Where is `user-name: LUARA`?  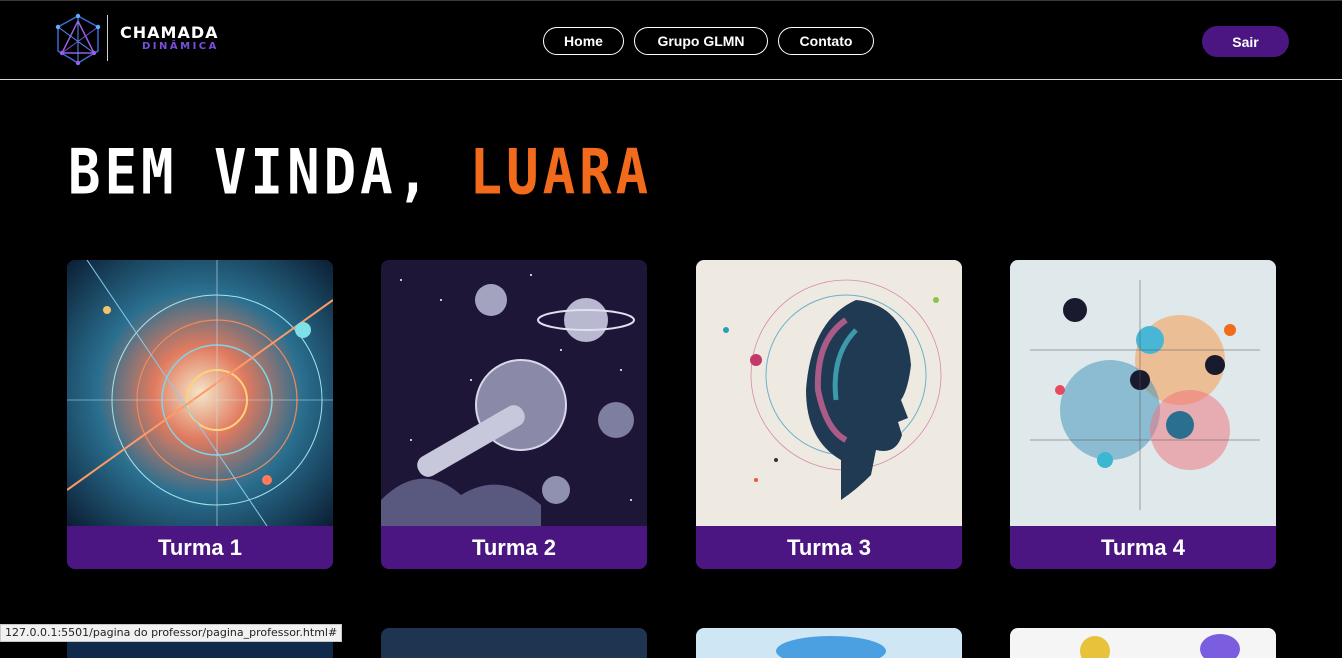 user-name: LUARA is located at coordinates (561, 172).